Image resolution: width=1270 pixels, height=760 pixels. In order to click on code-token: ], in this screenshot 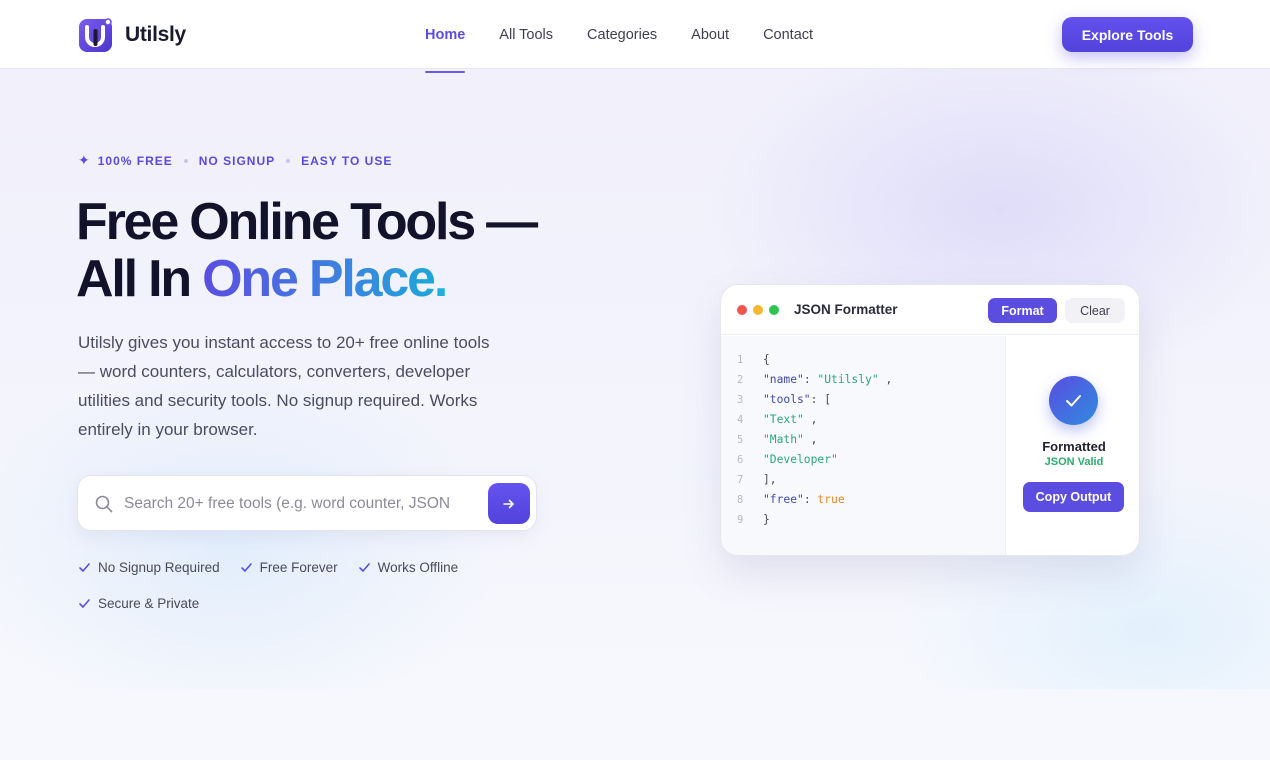, I will do `click(770, 479)`.